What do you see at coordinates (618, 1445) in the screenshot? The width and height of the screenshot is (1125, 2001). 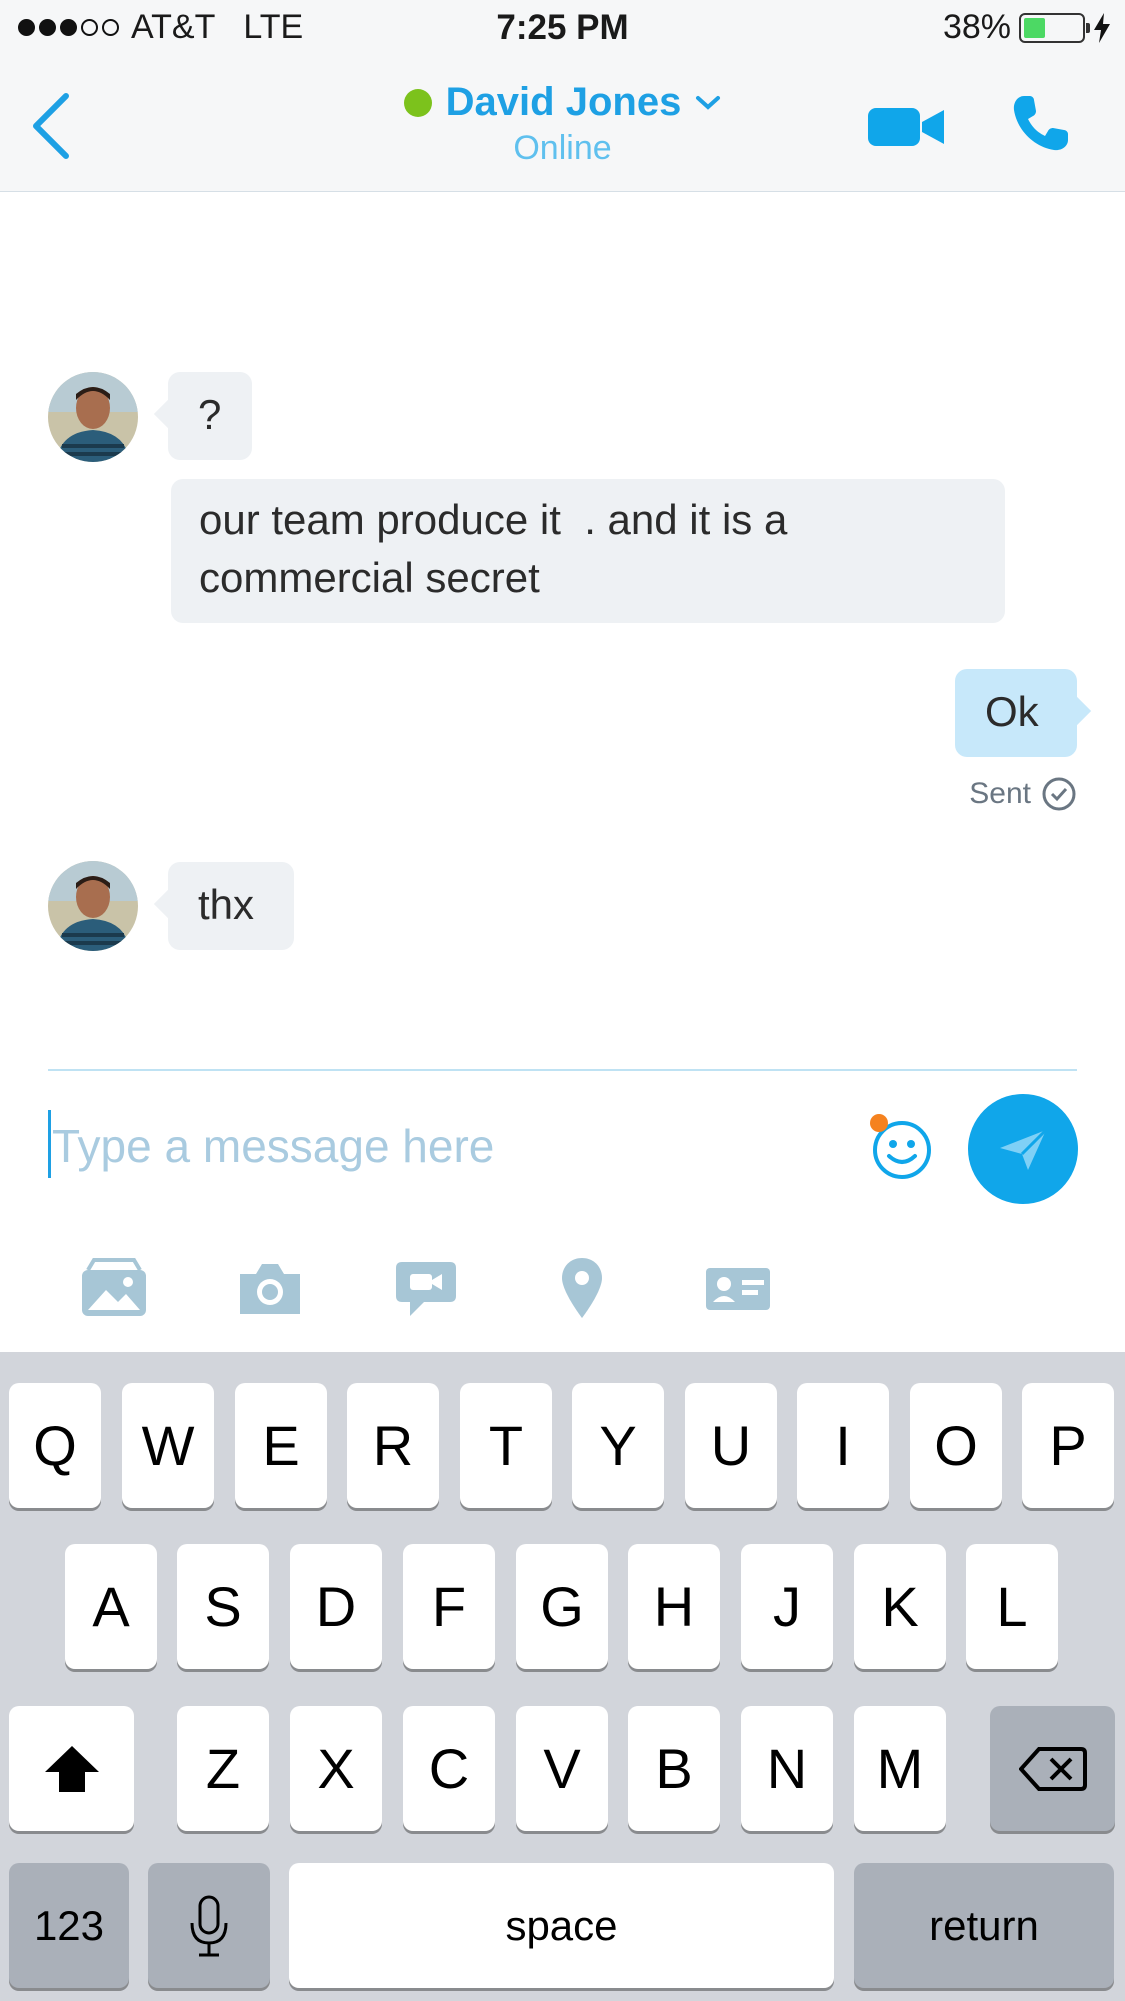 I see `key-y: Y` at bounding box center [618, 1445].